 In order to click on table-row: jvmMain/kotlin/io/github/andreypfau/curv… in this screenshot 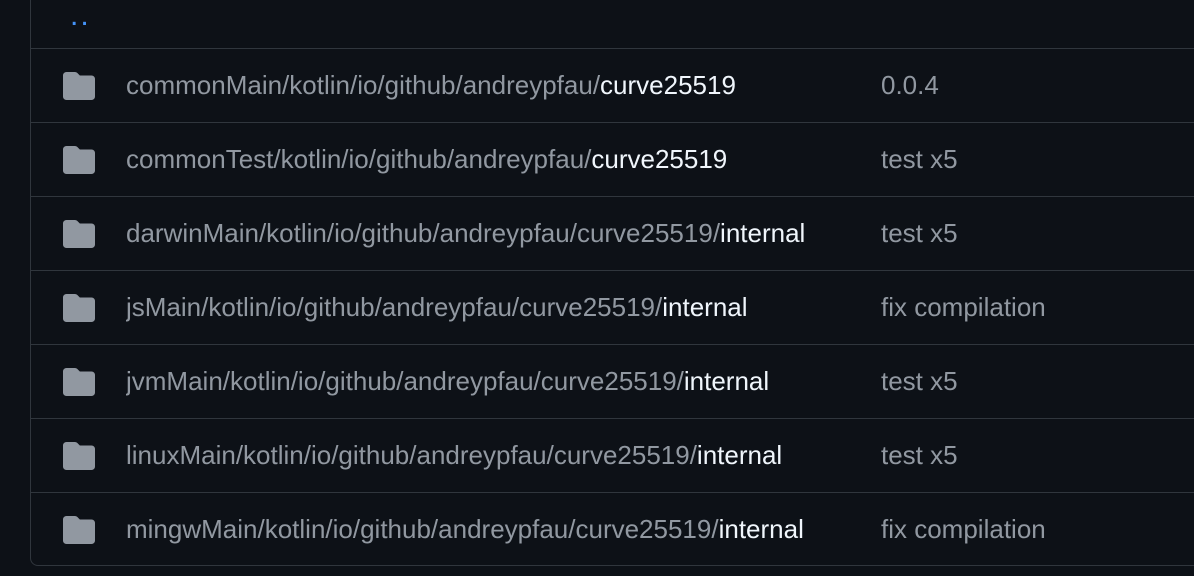, I will do `click(612, 382)`.